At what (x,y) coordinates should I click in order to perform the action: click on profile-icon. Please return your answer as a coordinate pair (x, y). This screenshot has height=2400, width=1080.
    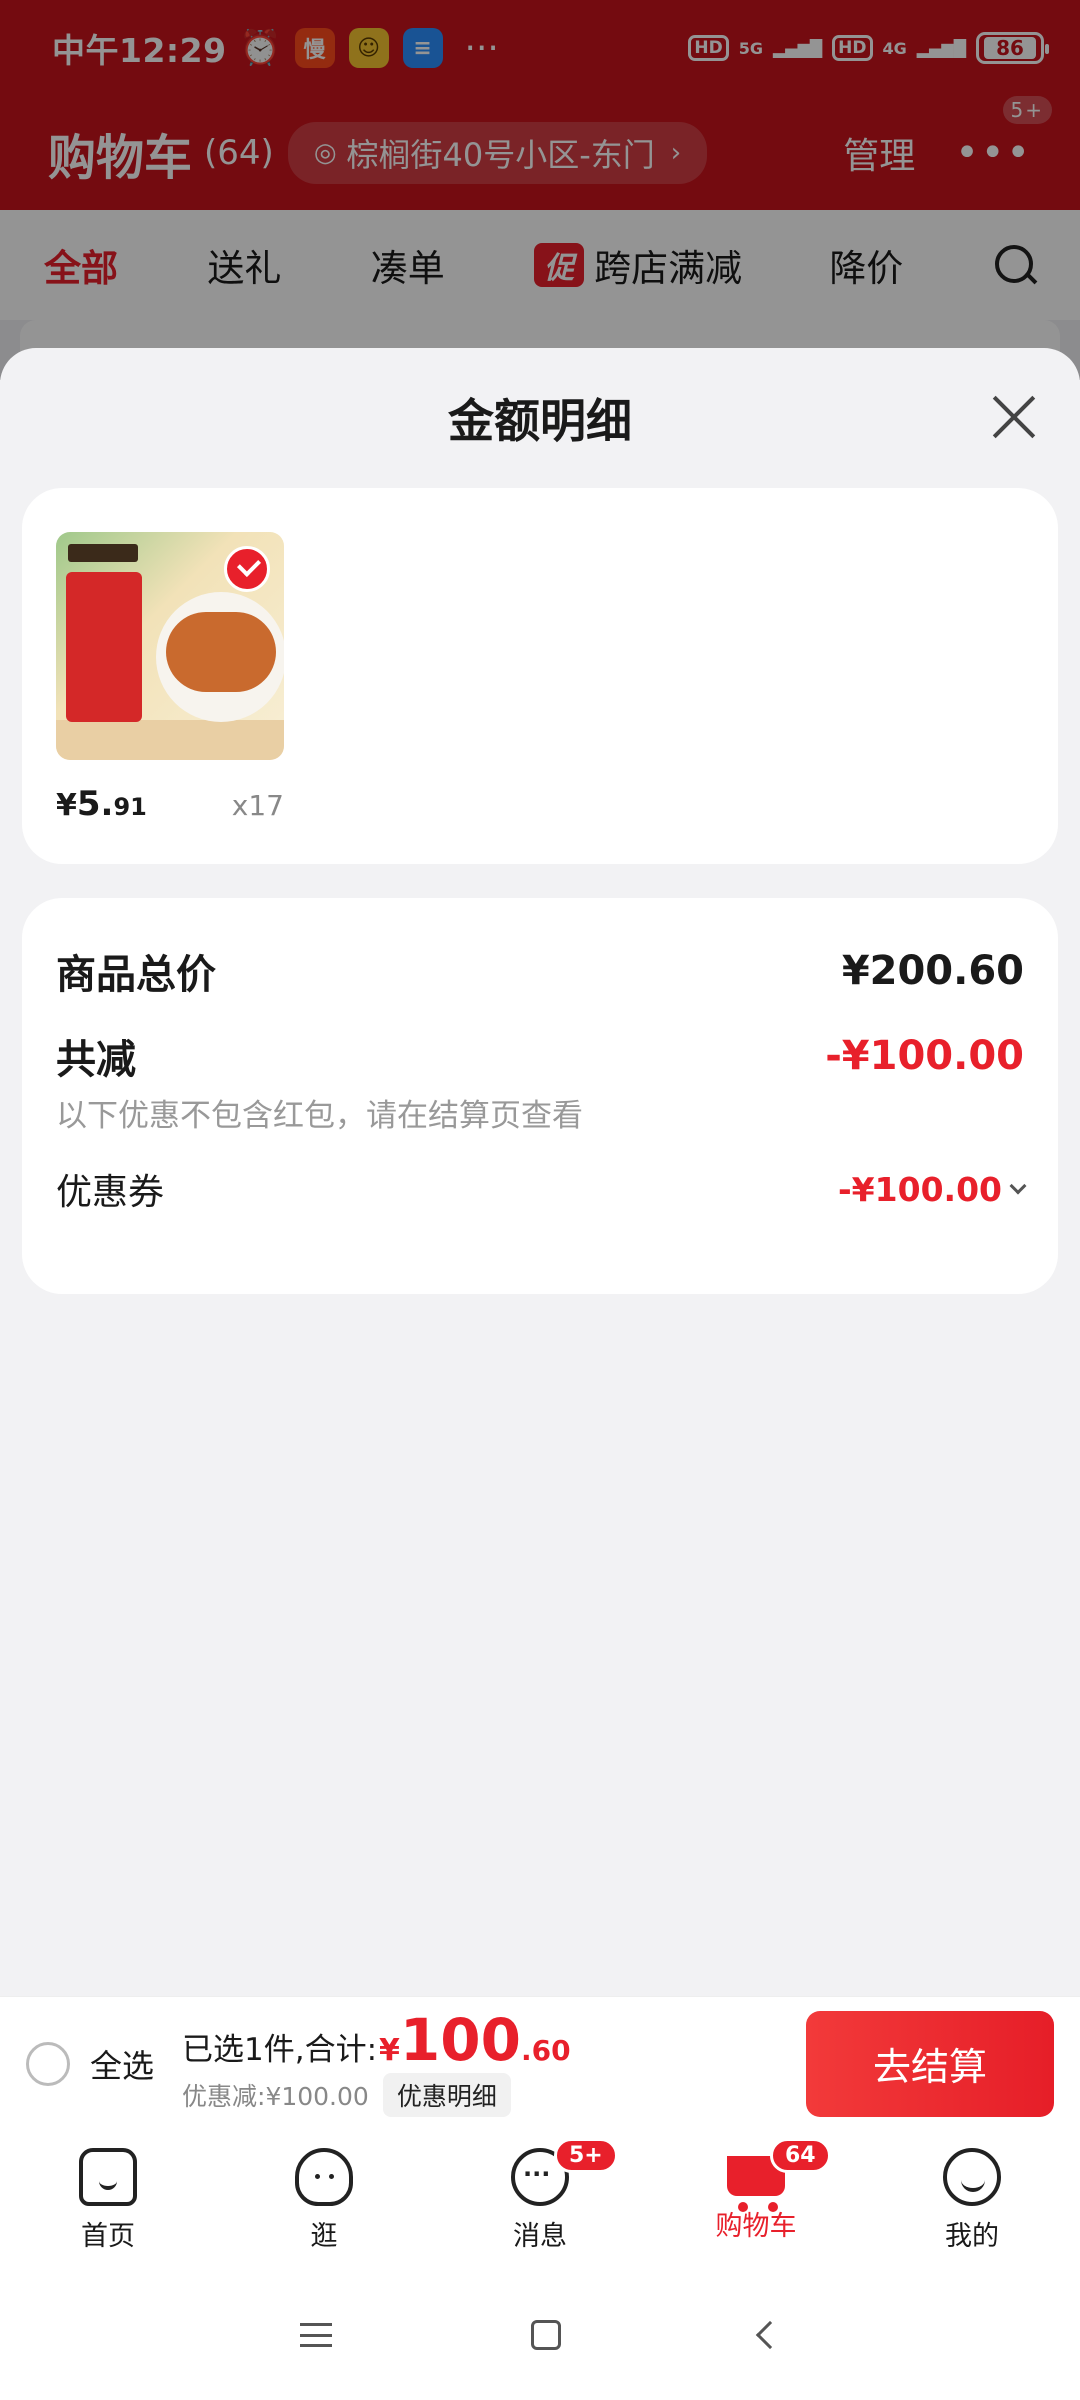
    Looking at the image, I should click on (972, 2177).